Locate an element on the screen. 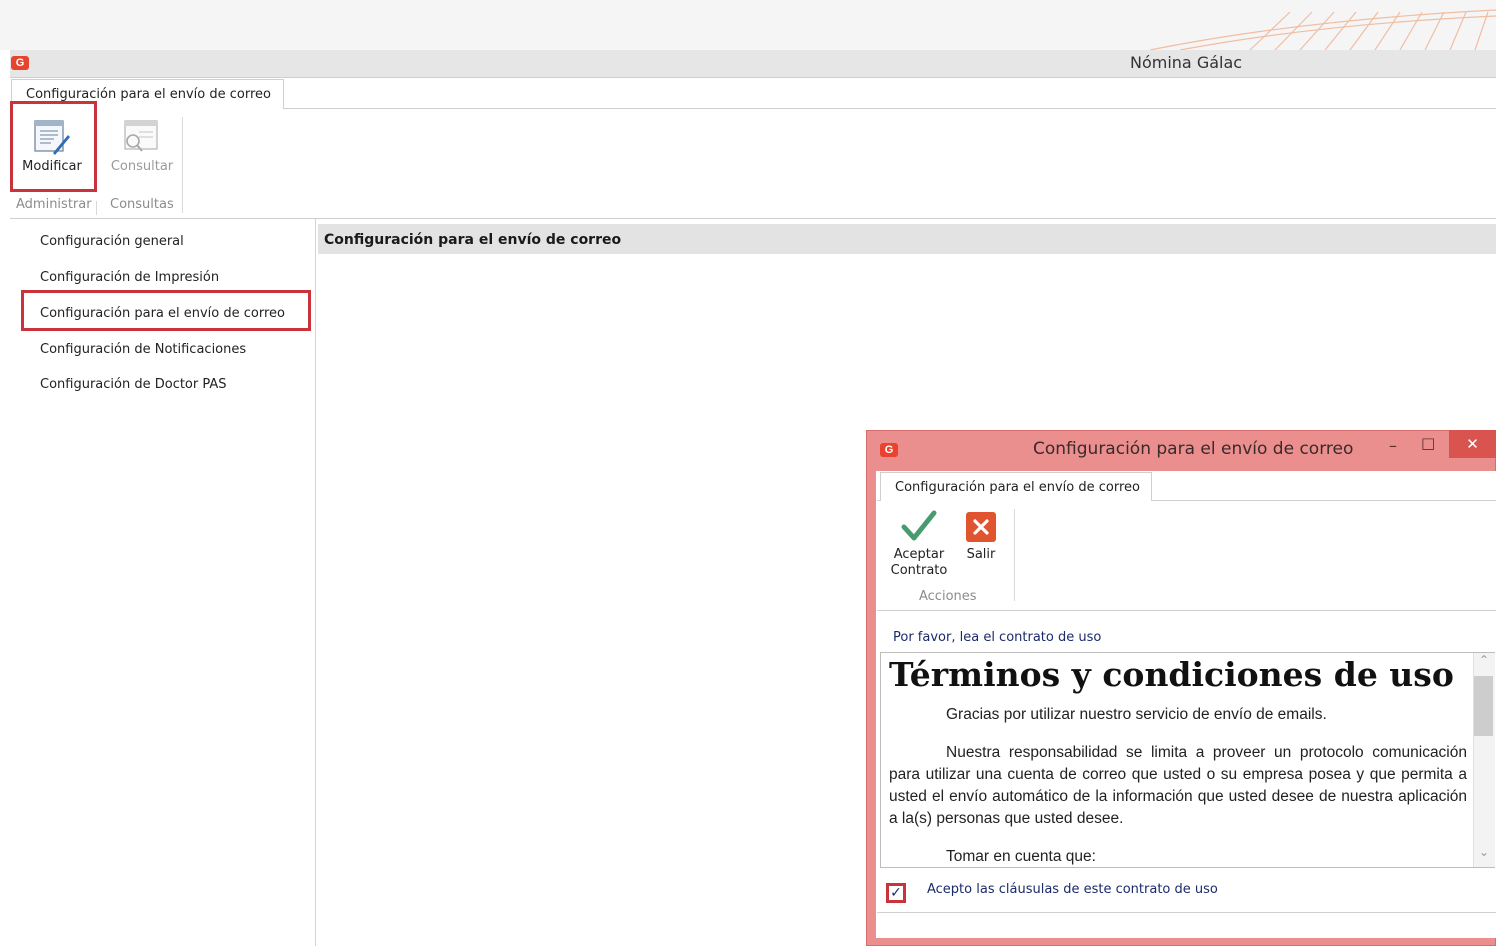  sidebar-item-print: Configuración de Impresión is located at coordinates (129, 277).